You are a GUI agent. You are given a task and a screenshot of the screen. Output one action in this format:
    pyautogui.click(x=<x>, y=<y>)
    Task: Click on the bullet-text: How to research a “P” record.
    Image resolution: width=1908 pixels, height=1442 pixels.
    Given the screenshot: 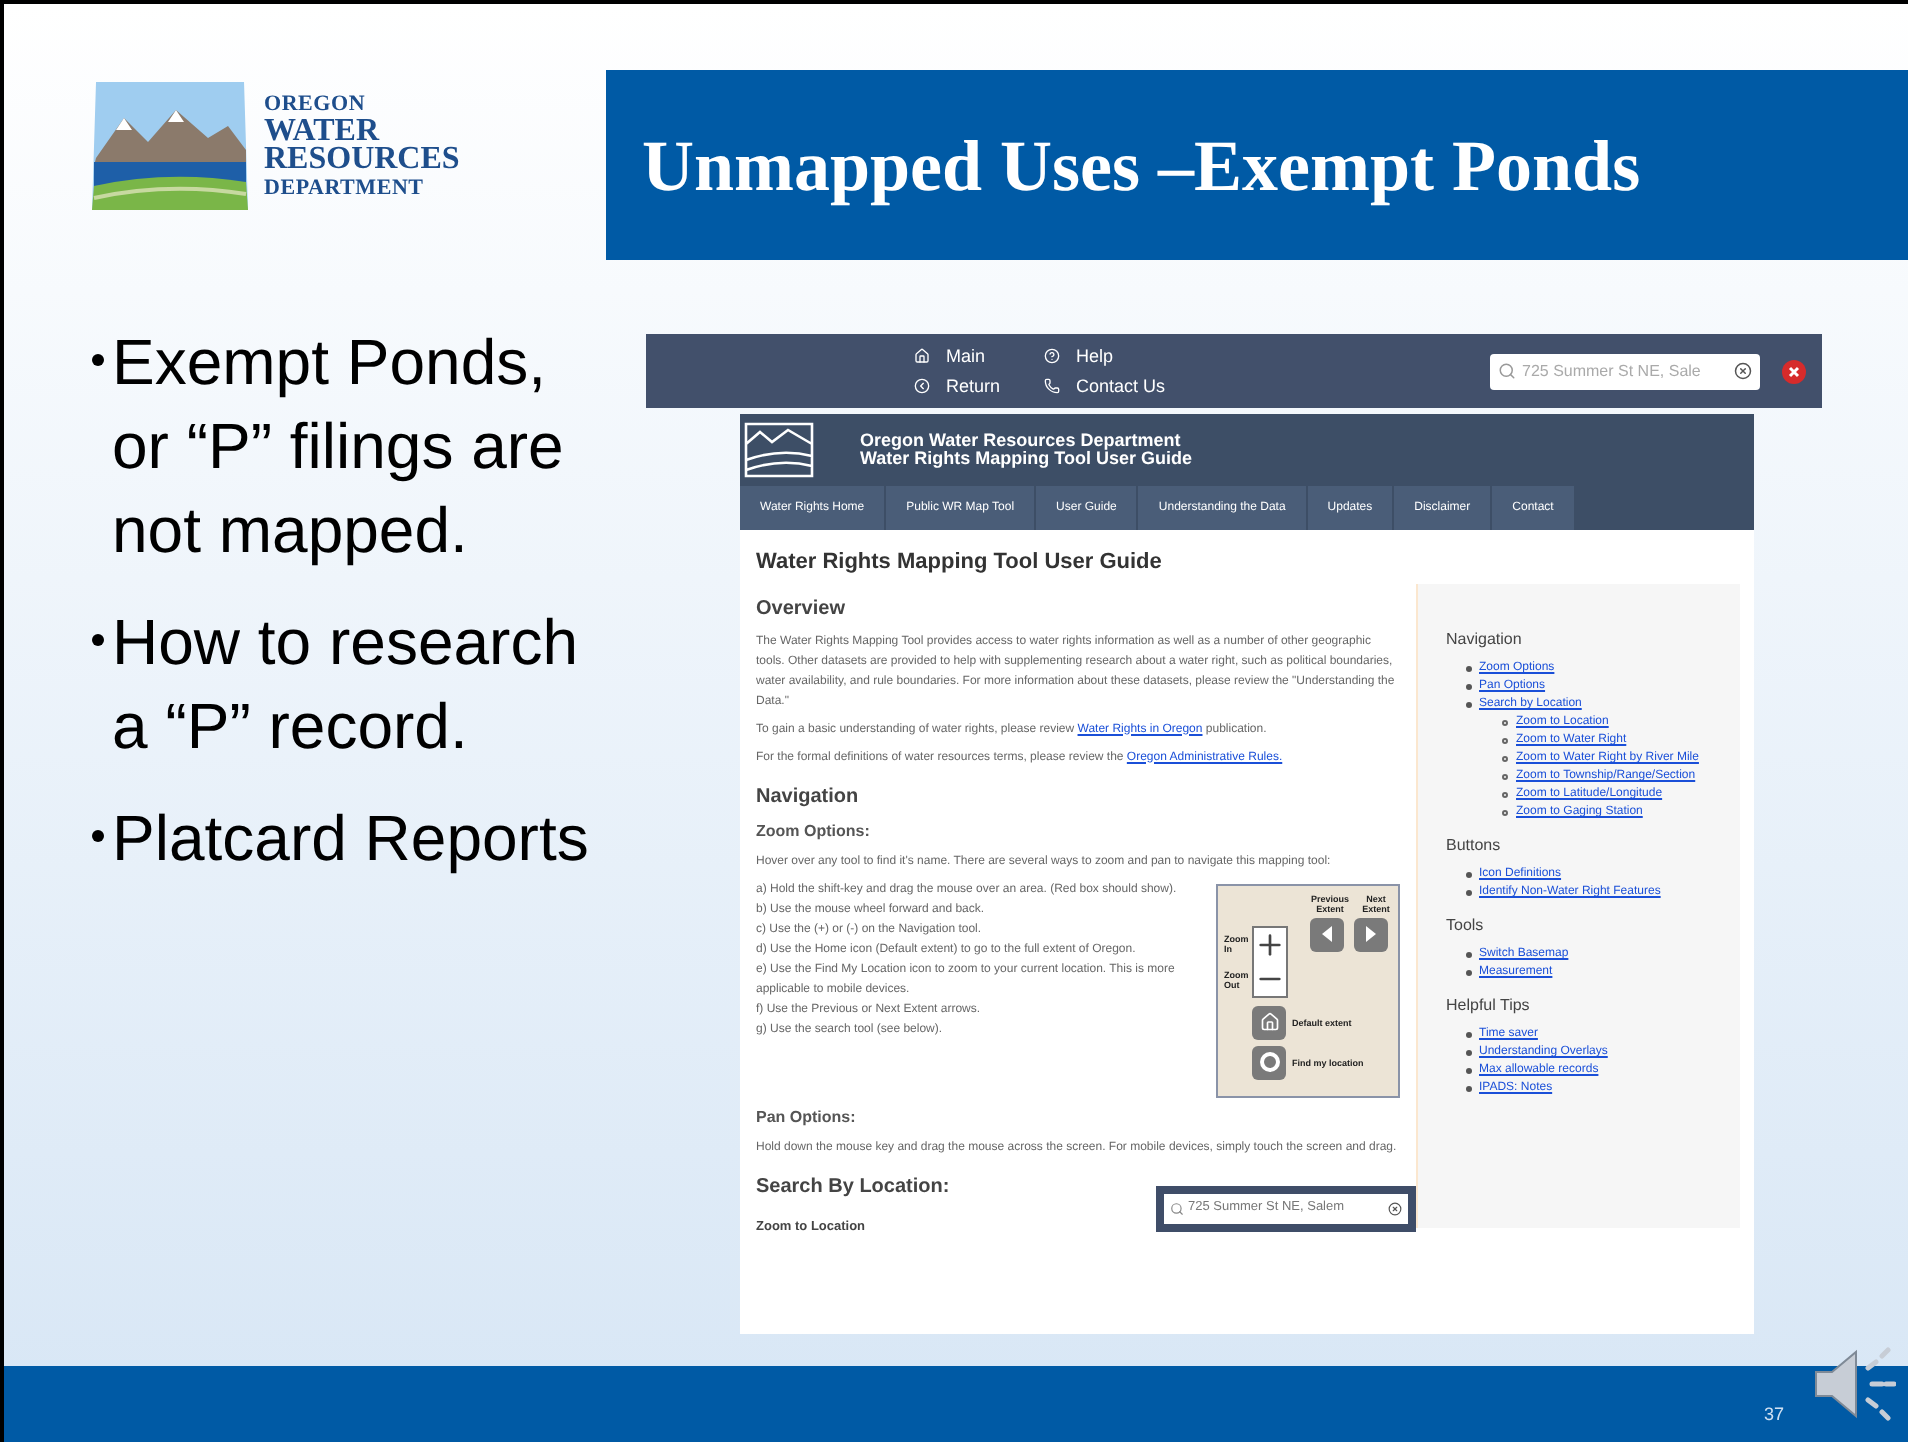 What is the action you would take?
    pyautogui.click(x=346, y=685)
    